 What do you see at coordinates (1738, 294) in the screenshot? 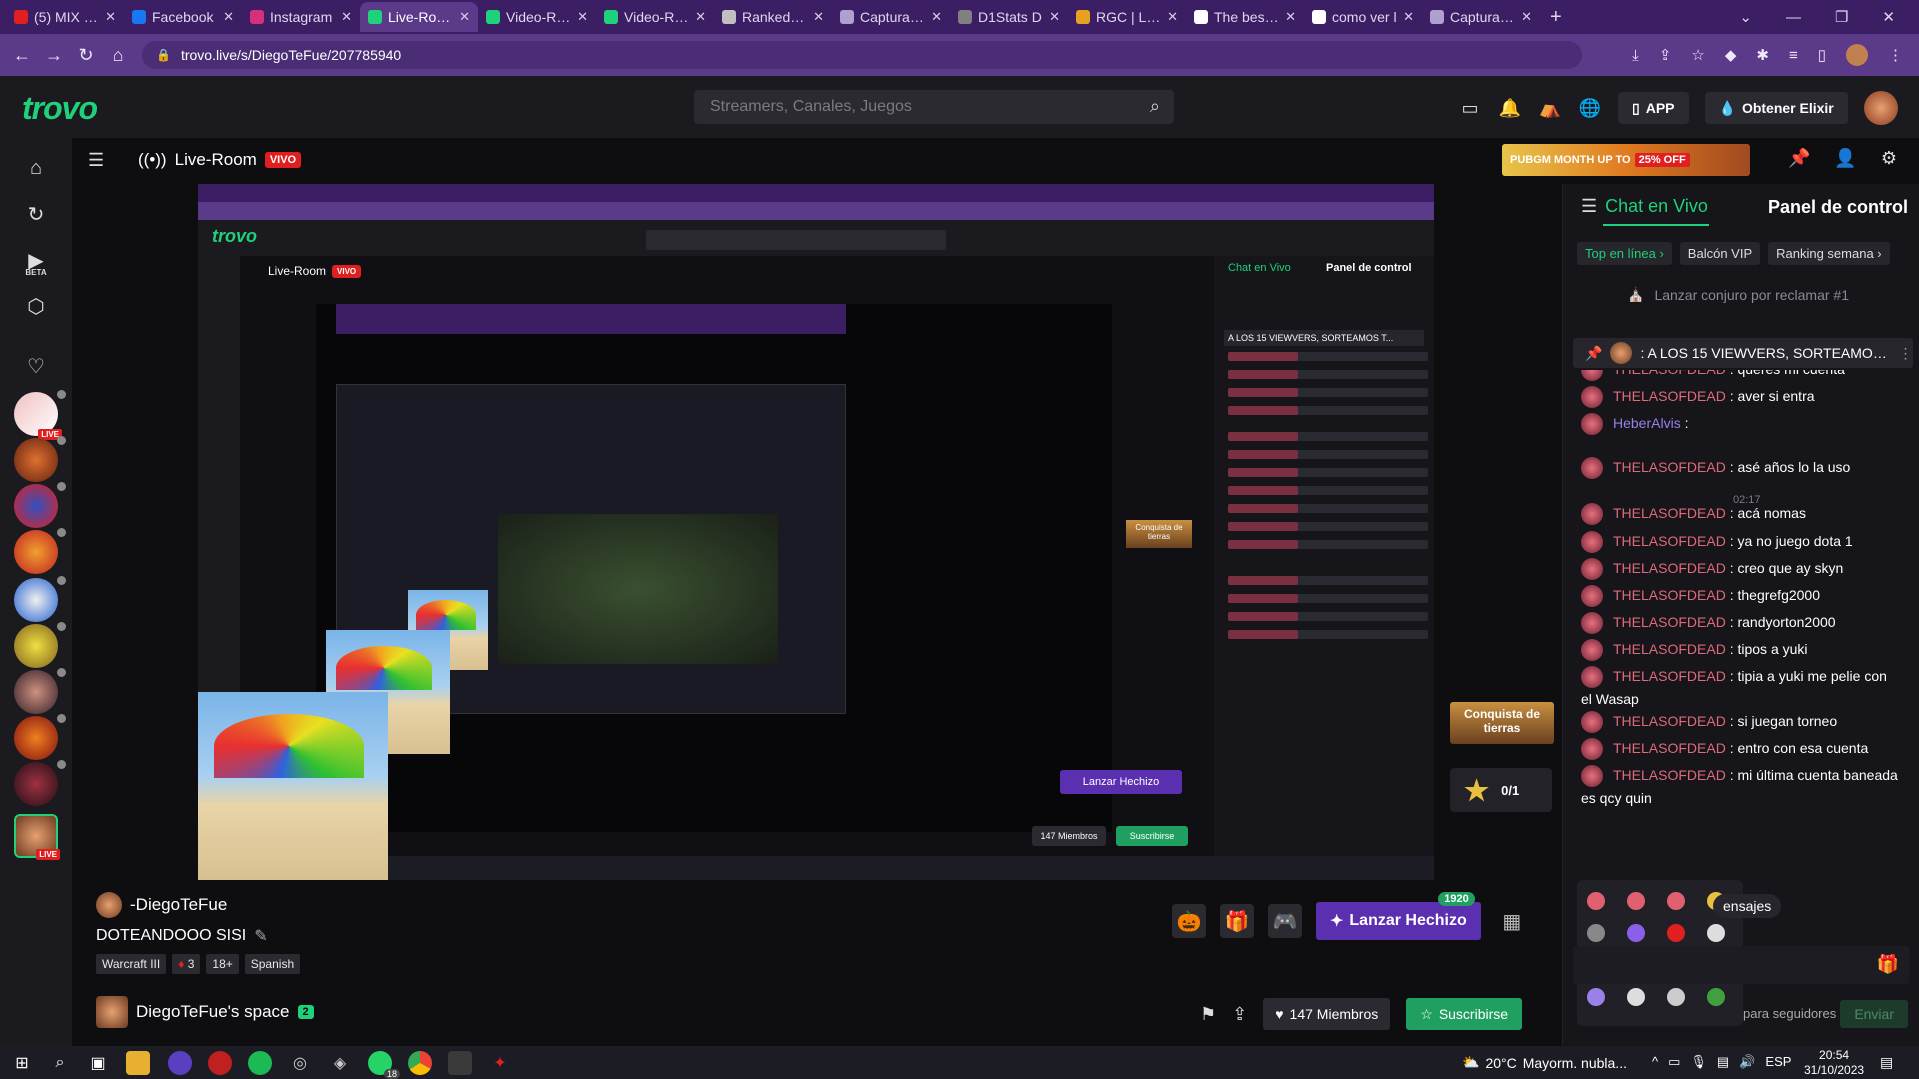
I see `spell-claim: ⛪ Lanzar conjuro por reclamar #1` at bounding box center [1738, 294].